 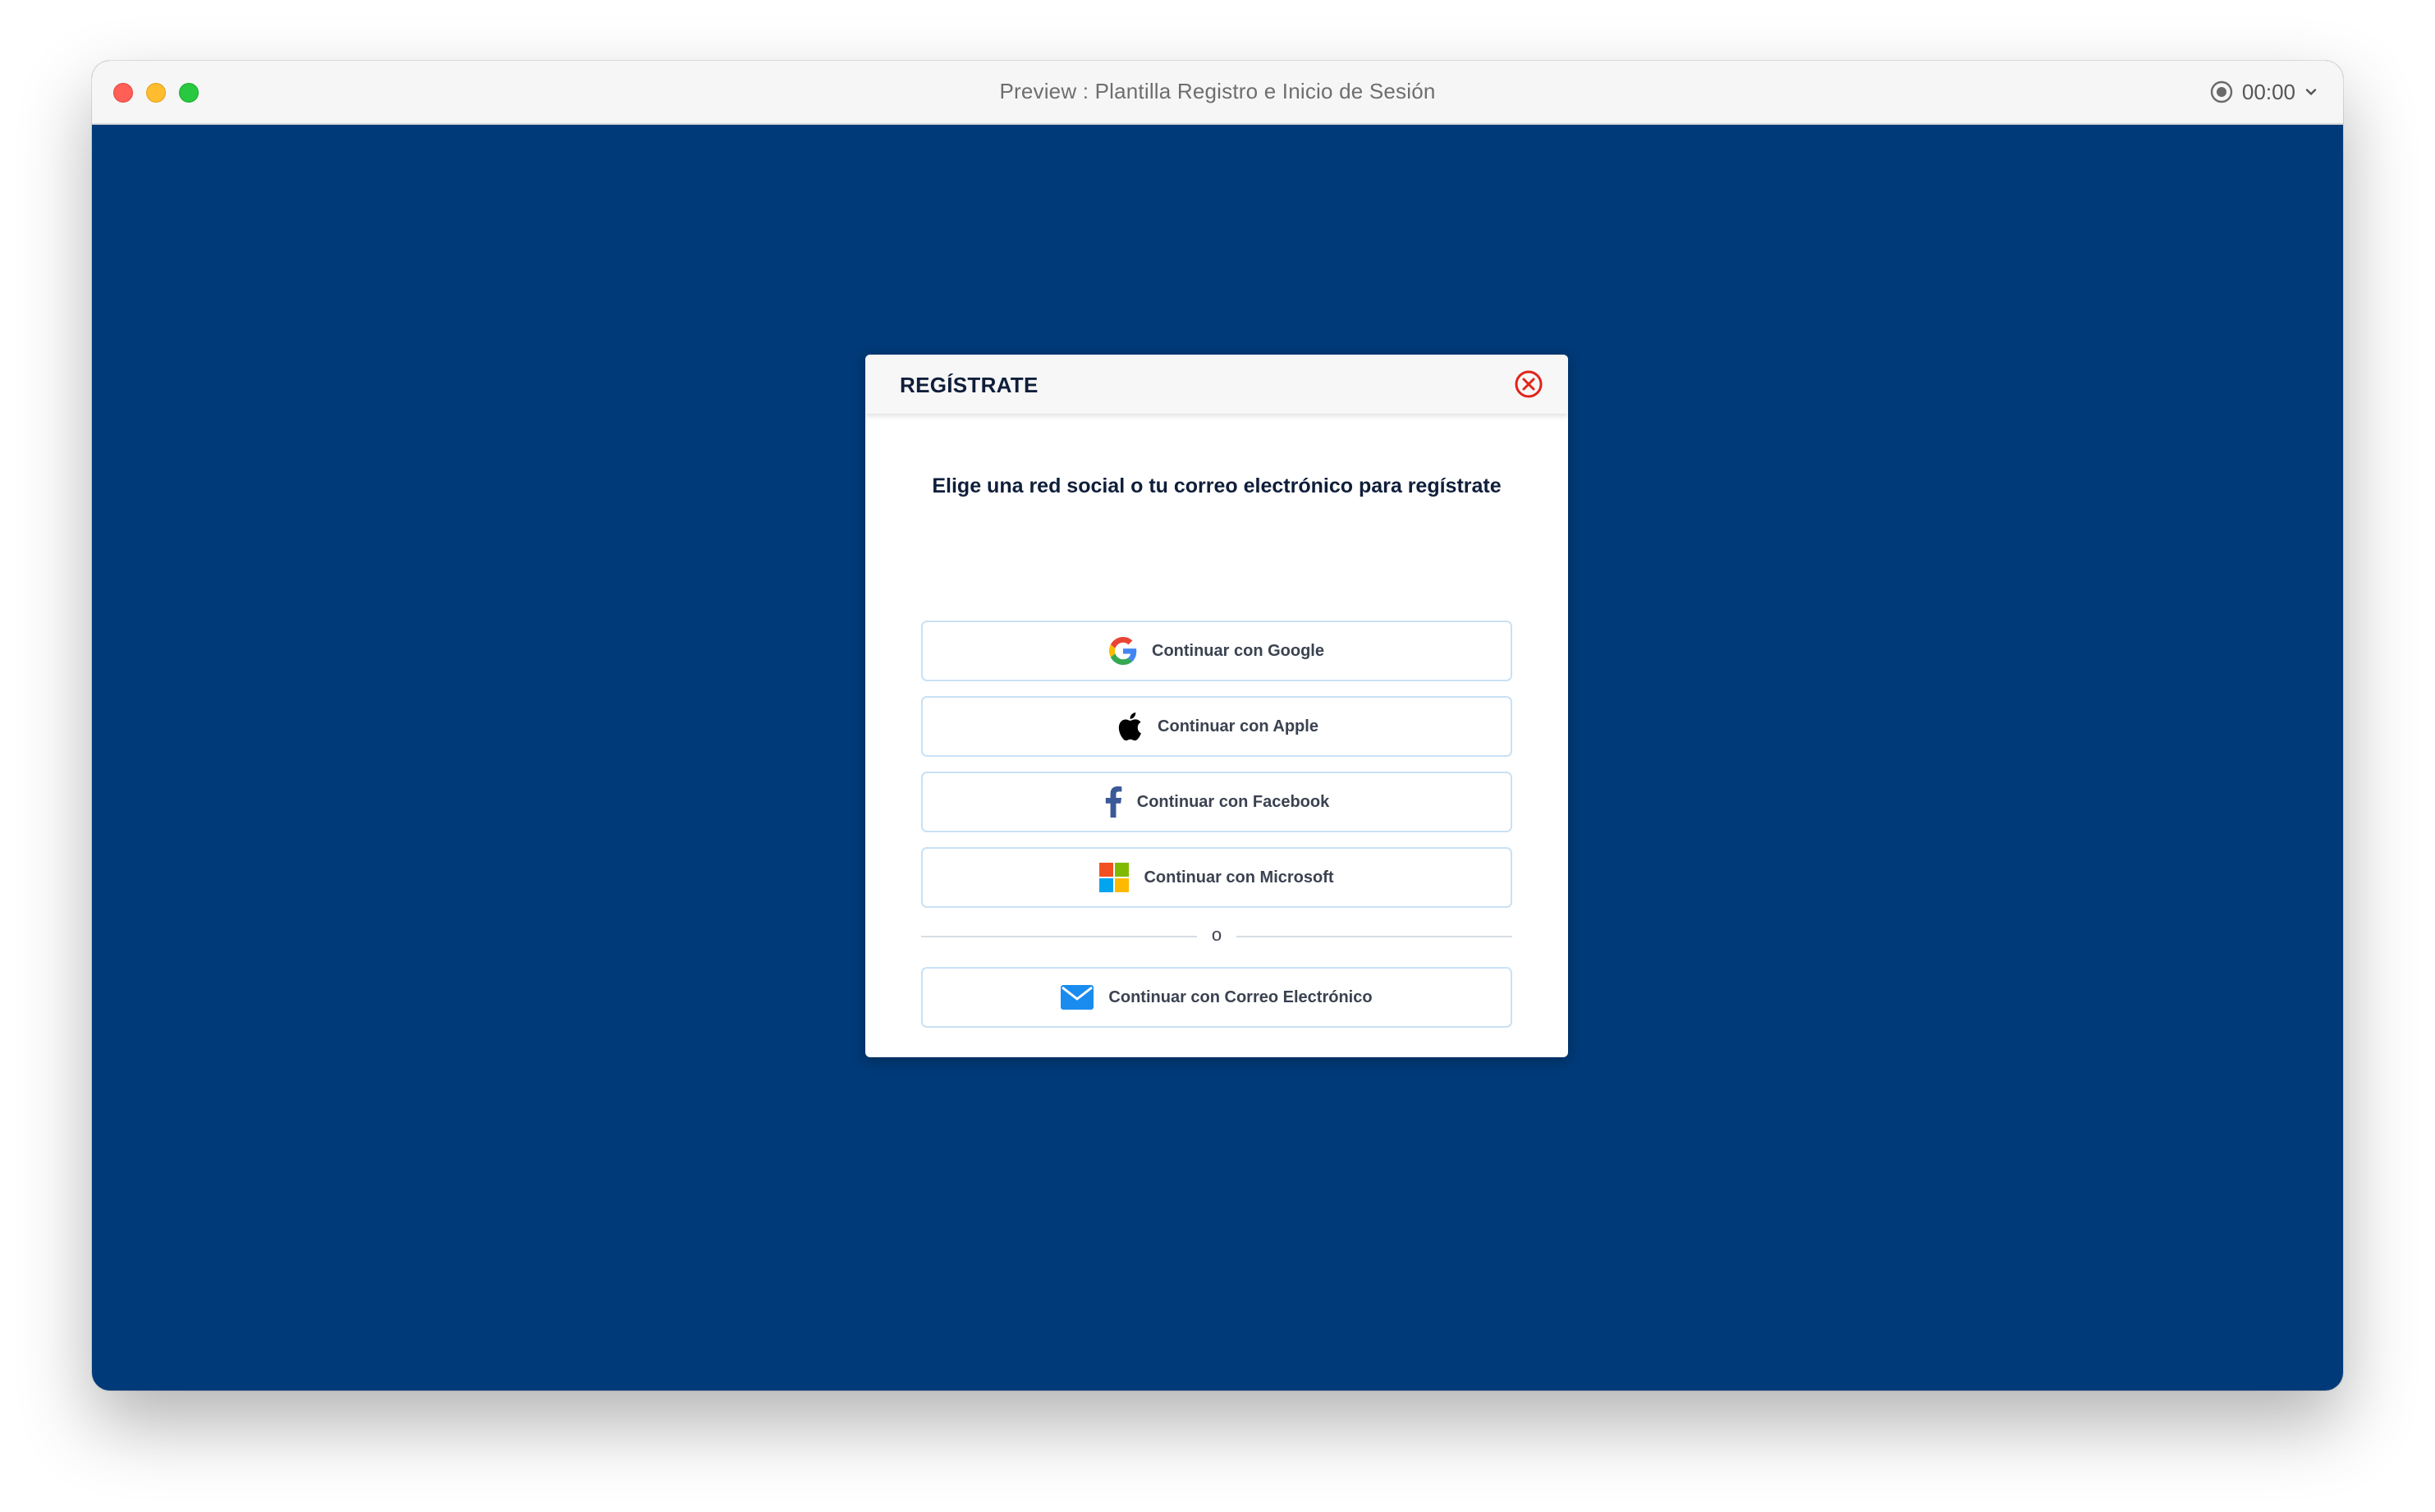 What do you see at coordinates (1239, 877) in the screenshot?
I see `continue-microsoft-label: Continuar con Microsoft` at bounding box center [1239, 877].